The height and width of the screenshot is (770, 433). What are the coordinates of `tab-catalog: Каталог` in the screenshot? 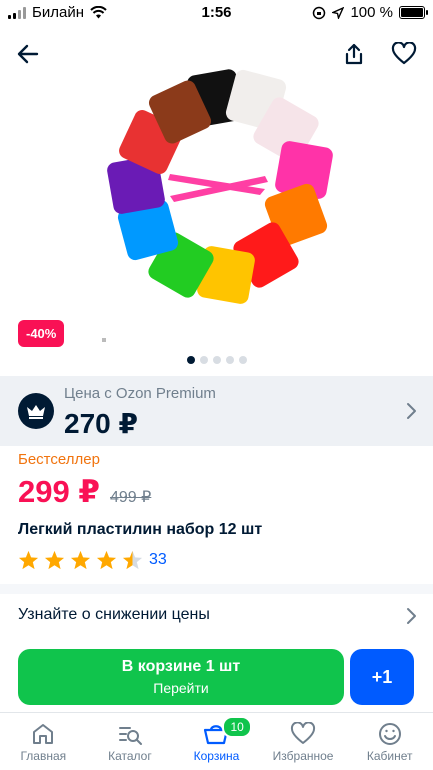 It's located at (130, 741).